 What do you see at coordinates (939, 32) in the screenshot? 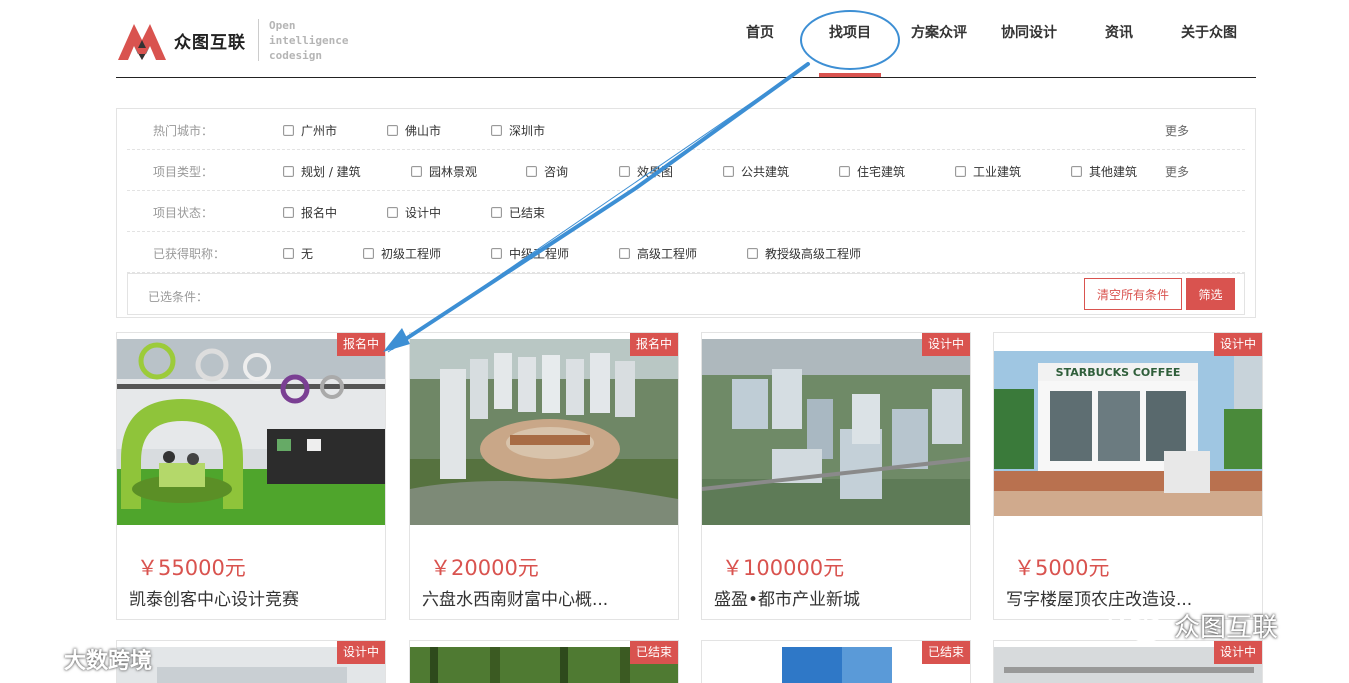
I see `nav-item-reviews: 方案众评` at bounding box center [939, 32].